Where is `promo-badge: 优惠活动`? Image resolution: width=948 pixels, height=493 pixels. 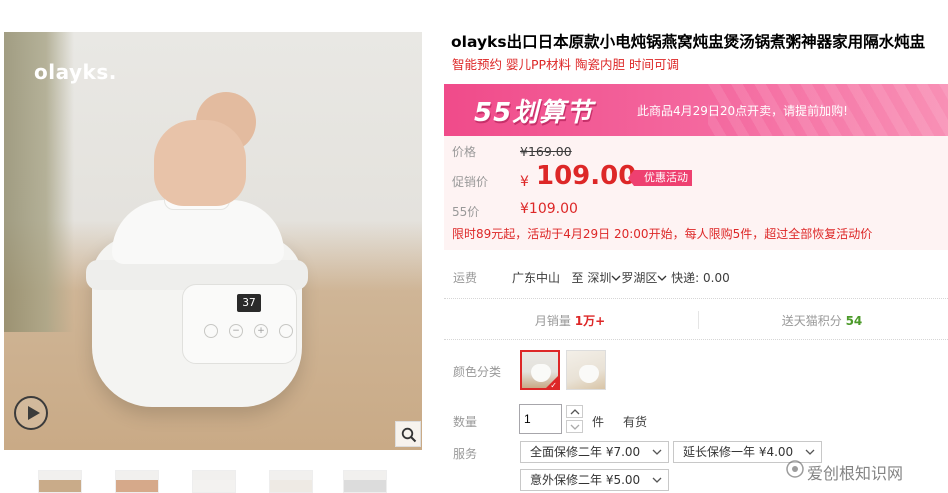 promo-badge: 优惠活动 is located at coordinates (660, 178).